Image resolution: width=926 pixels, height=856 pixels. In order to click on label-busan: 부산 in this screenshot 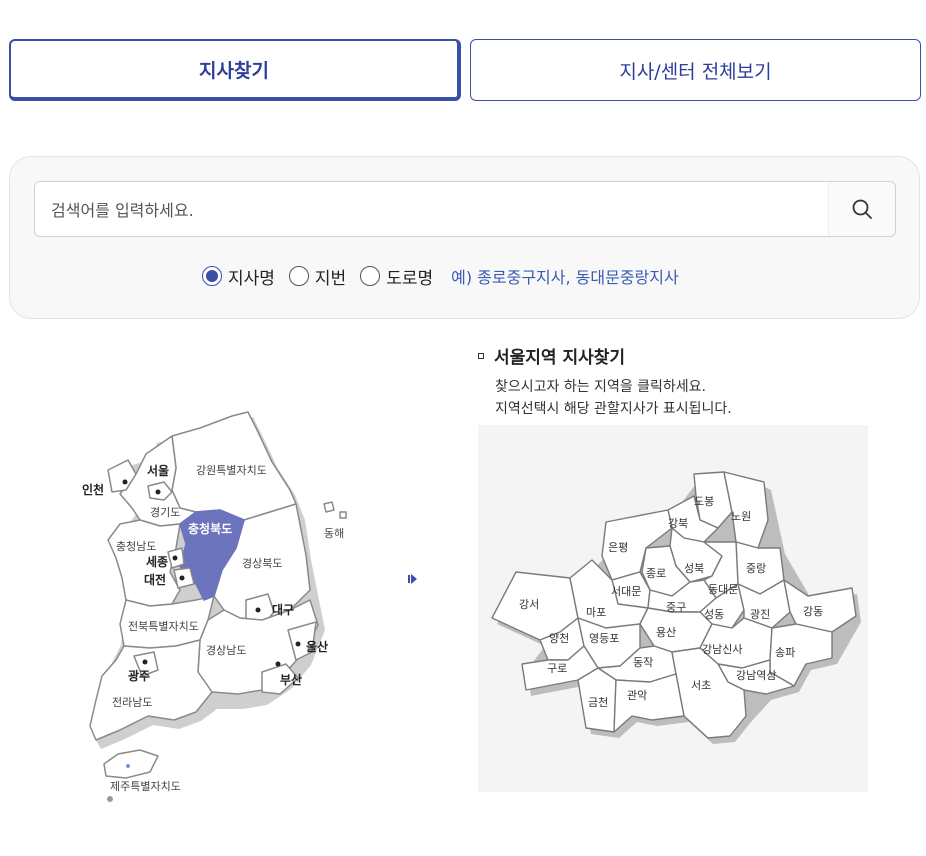, I will do `click(291, 679)`.